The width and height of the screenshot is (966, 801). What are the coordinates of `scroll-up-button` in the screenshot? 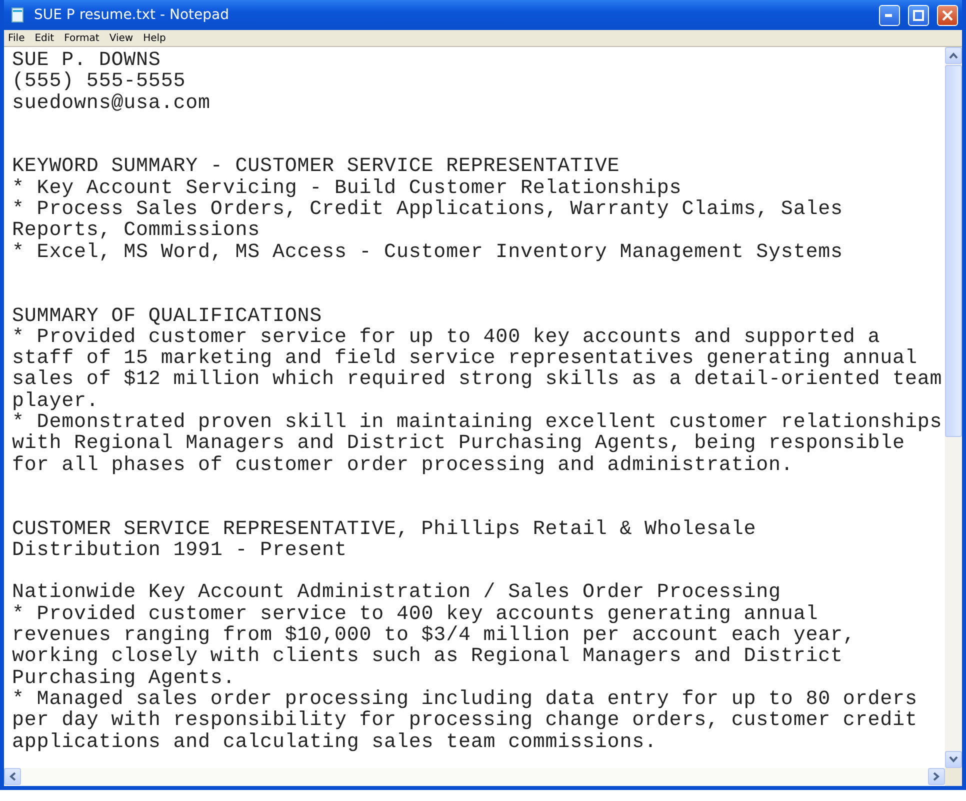 It's located at (953, 55).